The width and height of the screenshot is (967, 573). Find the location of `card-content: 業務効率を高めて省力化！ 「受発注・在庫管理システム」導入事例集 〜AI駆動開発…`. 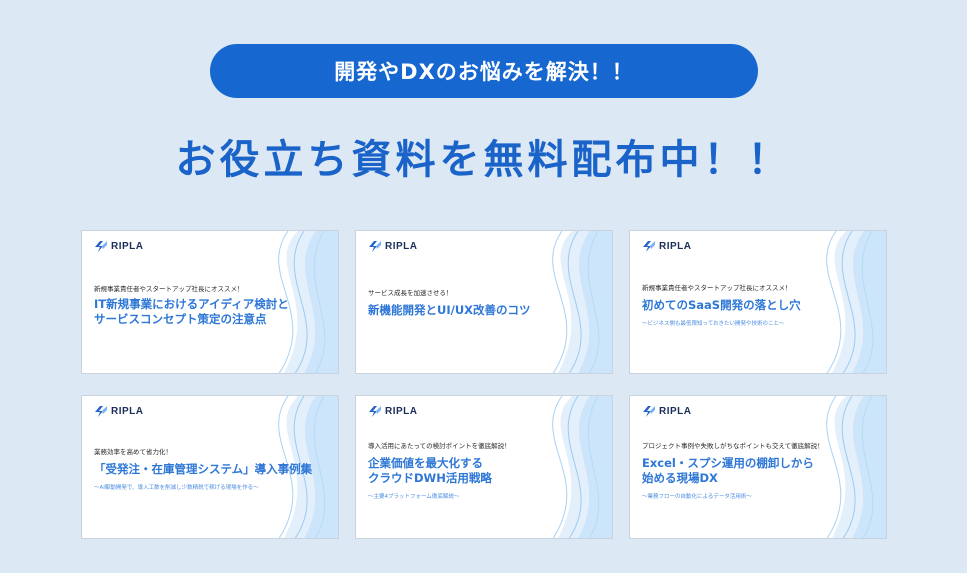

card-content: 業務効率を高めて省力化！ 「受発注・在庫管理システム」導入事例集 〜AI駆動開発… is located at coordinates (208, 467).